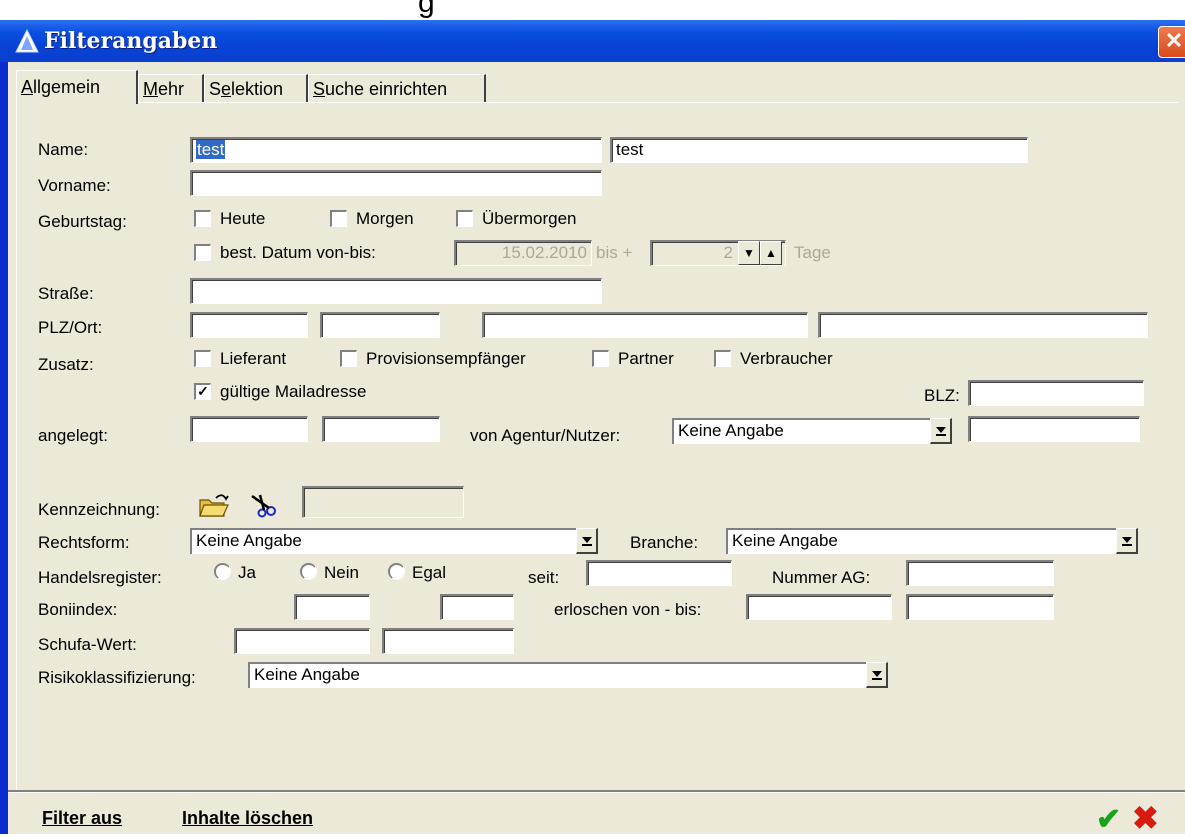  I want to click on tab-allgemein: Allgemein, so click(77, 87).